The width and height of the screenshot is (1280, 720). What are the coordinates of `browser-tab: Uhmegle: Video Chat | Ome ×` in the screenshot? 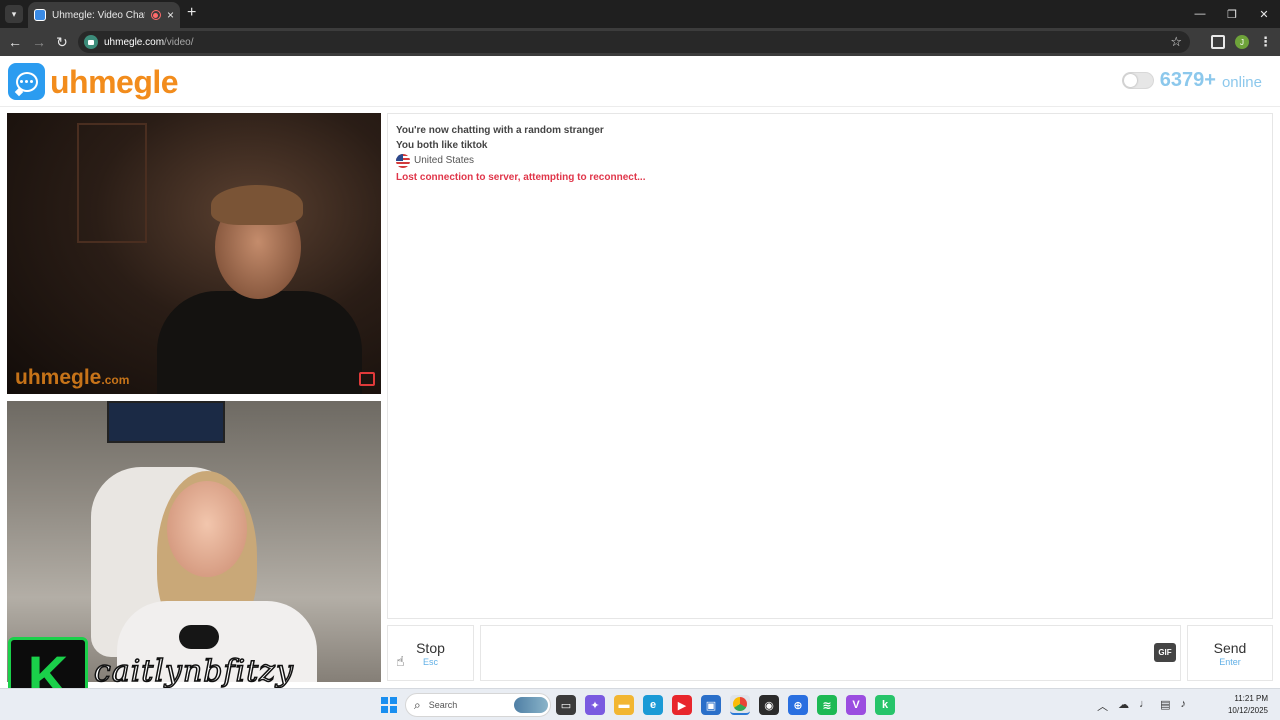 It's located at (104, 15).